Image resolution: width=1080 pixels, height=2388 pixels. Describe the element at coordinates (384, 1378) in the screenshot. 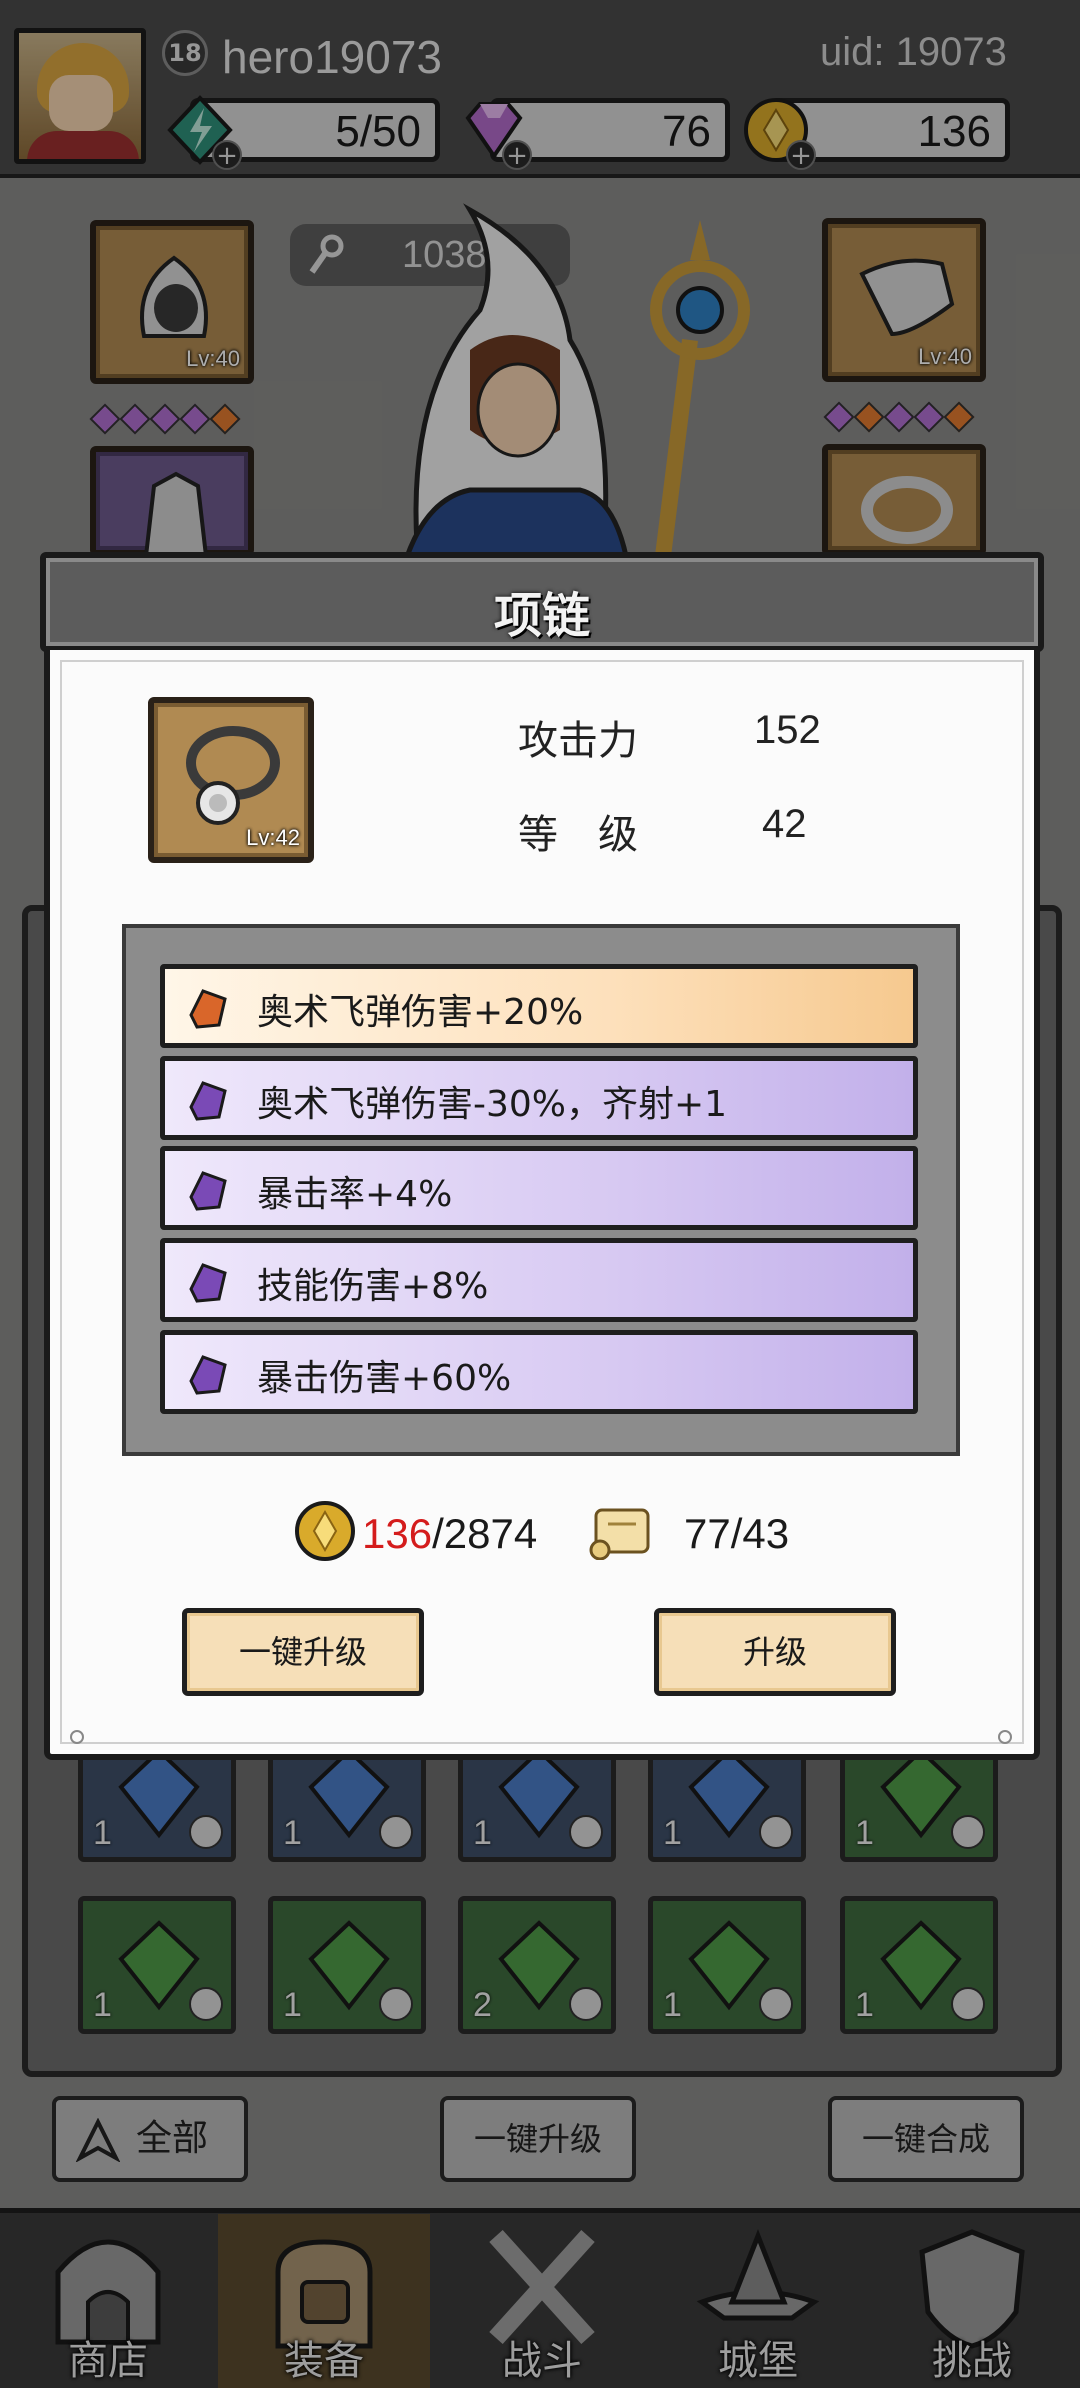

I see `affix-text: 暴击伤害+60%` at that location.